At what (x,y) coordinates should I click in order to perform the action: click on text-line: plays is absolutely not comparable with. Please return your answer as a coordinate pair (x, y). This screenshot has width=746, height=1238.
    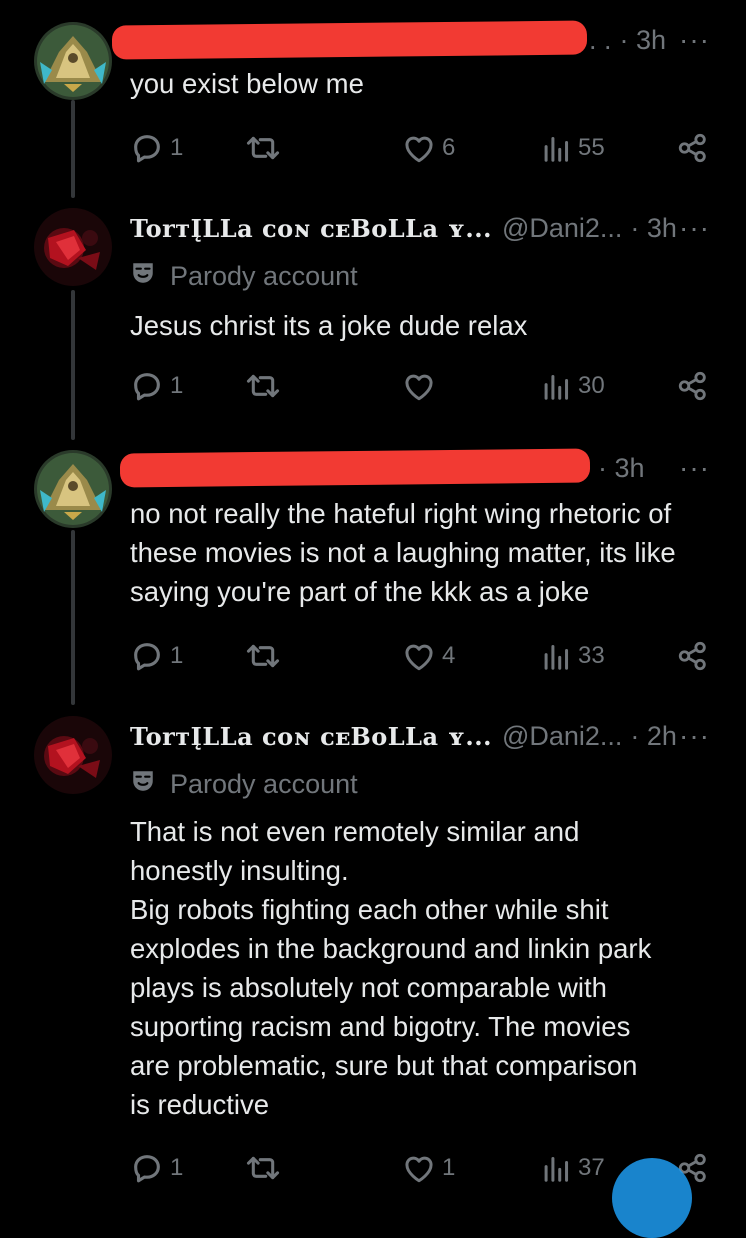
    Looking at the image, I should click on (368, 987).